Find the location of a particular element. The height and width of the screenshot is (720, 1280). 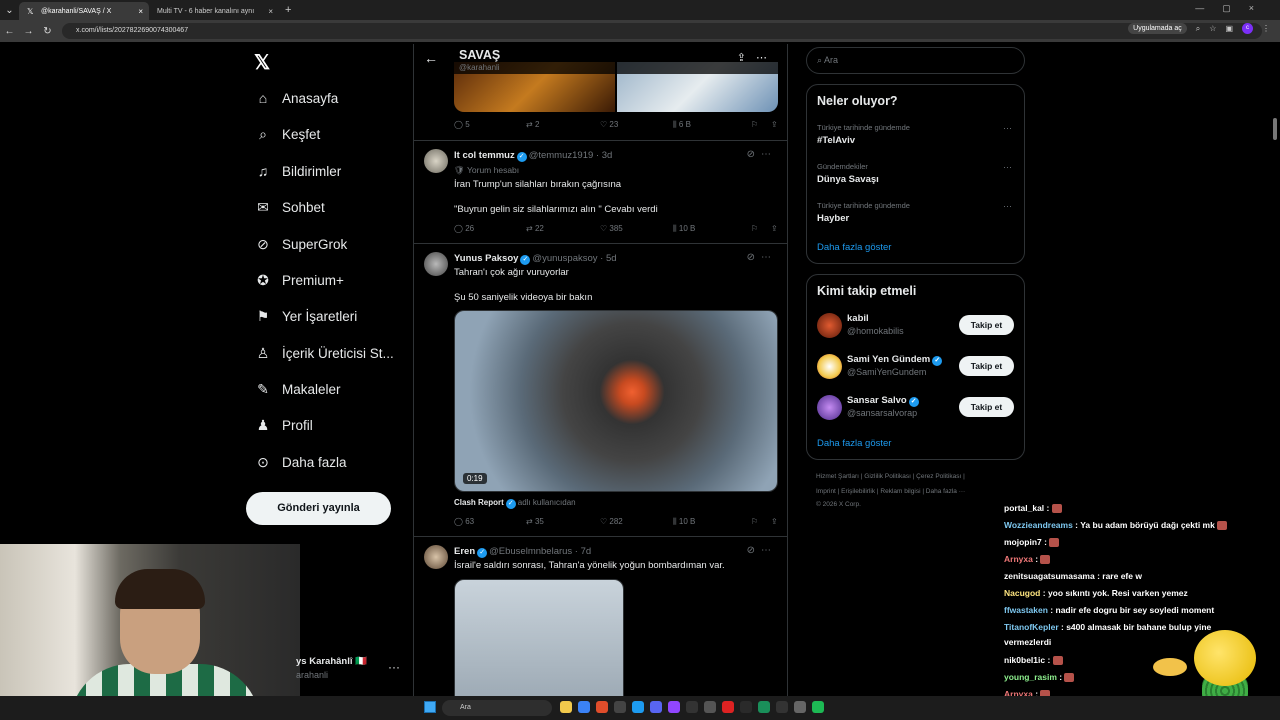

trend-item: Dünya Savaşı is located at coordinates (848, 179).